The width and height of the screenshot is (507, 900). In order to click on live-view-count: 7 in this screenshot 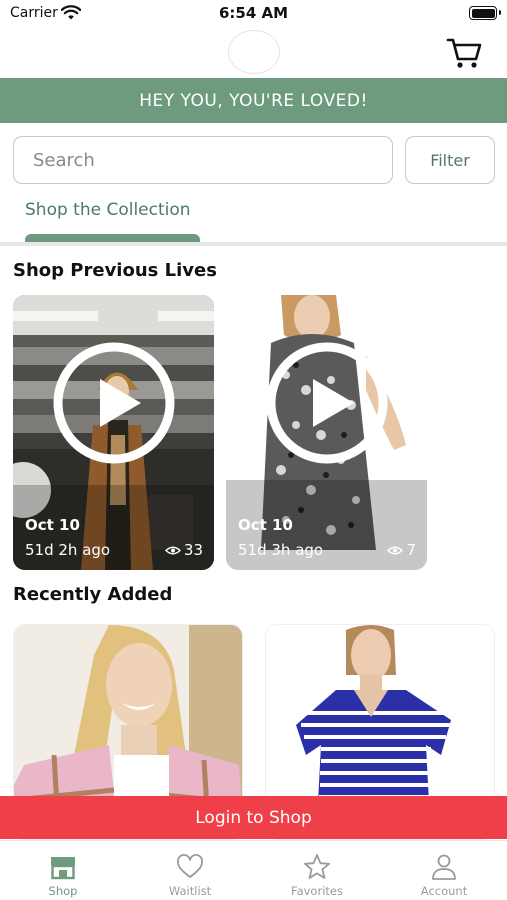, I will do `click(401, 550)`.